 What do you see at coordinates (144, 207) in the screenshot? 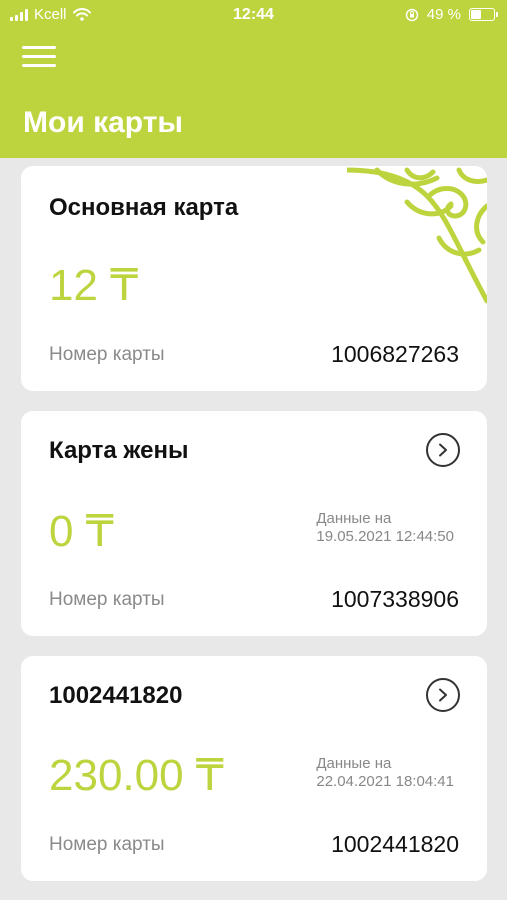
I see `card-title: Основная карта` at bounding box center [144, 207].